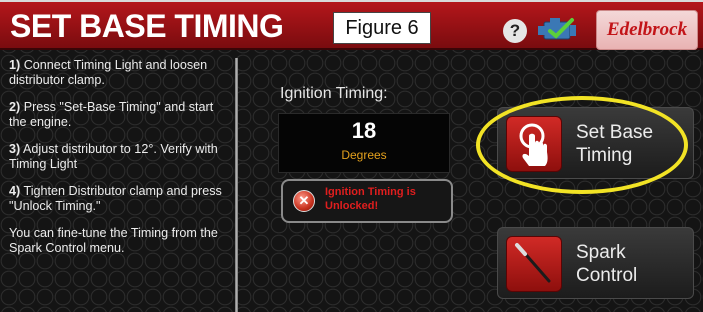 The height and width of the screenshot is (312, 703). Describe the element at coordinates (382, 28) in the screenshot. I see `figure-label: Figure 6` at that location.